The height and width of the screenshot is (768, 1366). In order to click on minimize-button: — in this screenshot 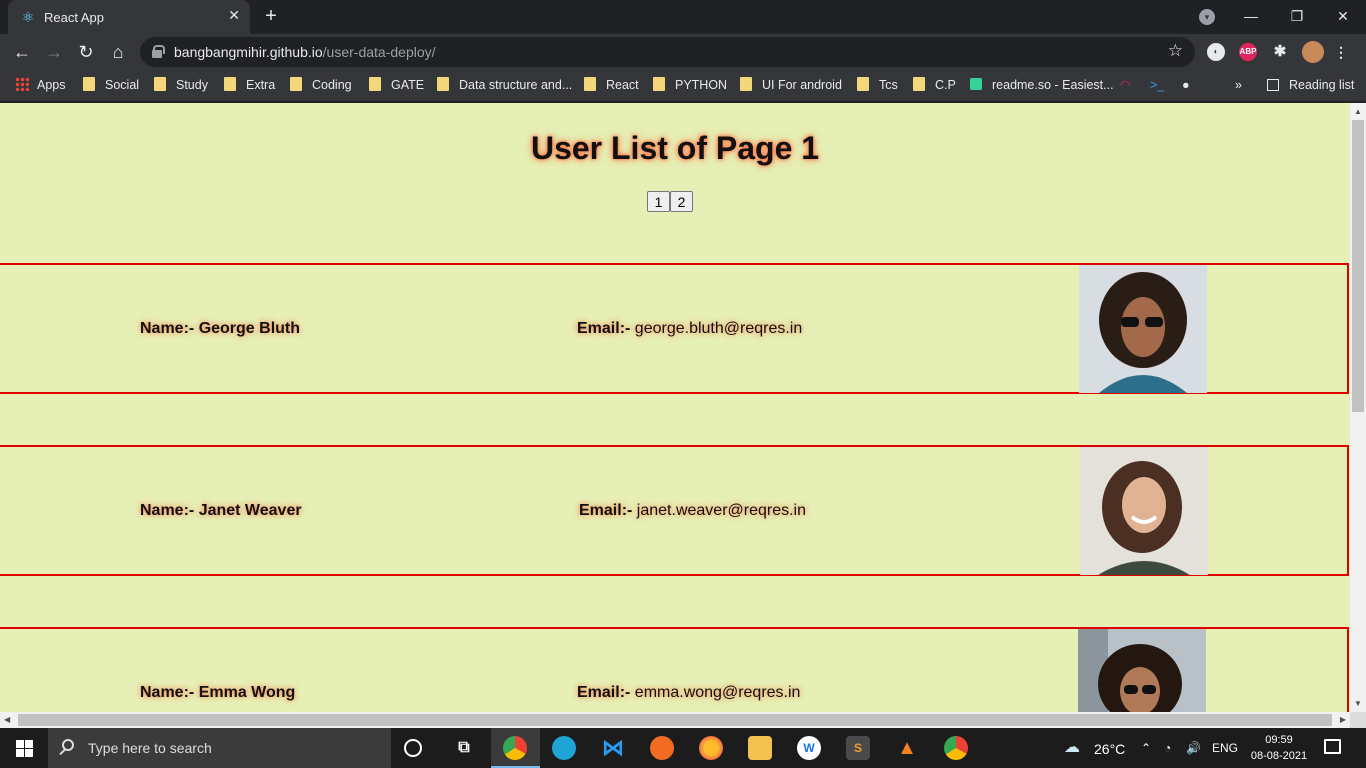, I will do `click(1251, 16)`.